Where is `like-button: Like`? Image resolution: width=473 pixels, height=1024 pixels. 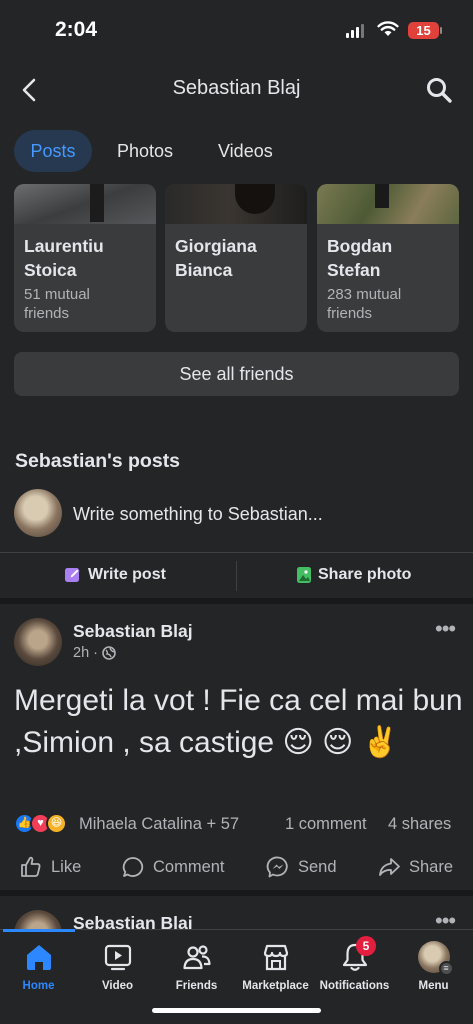 like-button: Like is located at coordinates (50, 867).